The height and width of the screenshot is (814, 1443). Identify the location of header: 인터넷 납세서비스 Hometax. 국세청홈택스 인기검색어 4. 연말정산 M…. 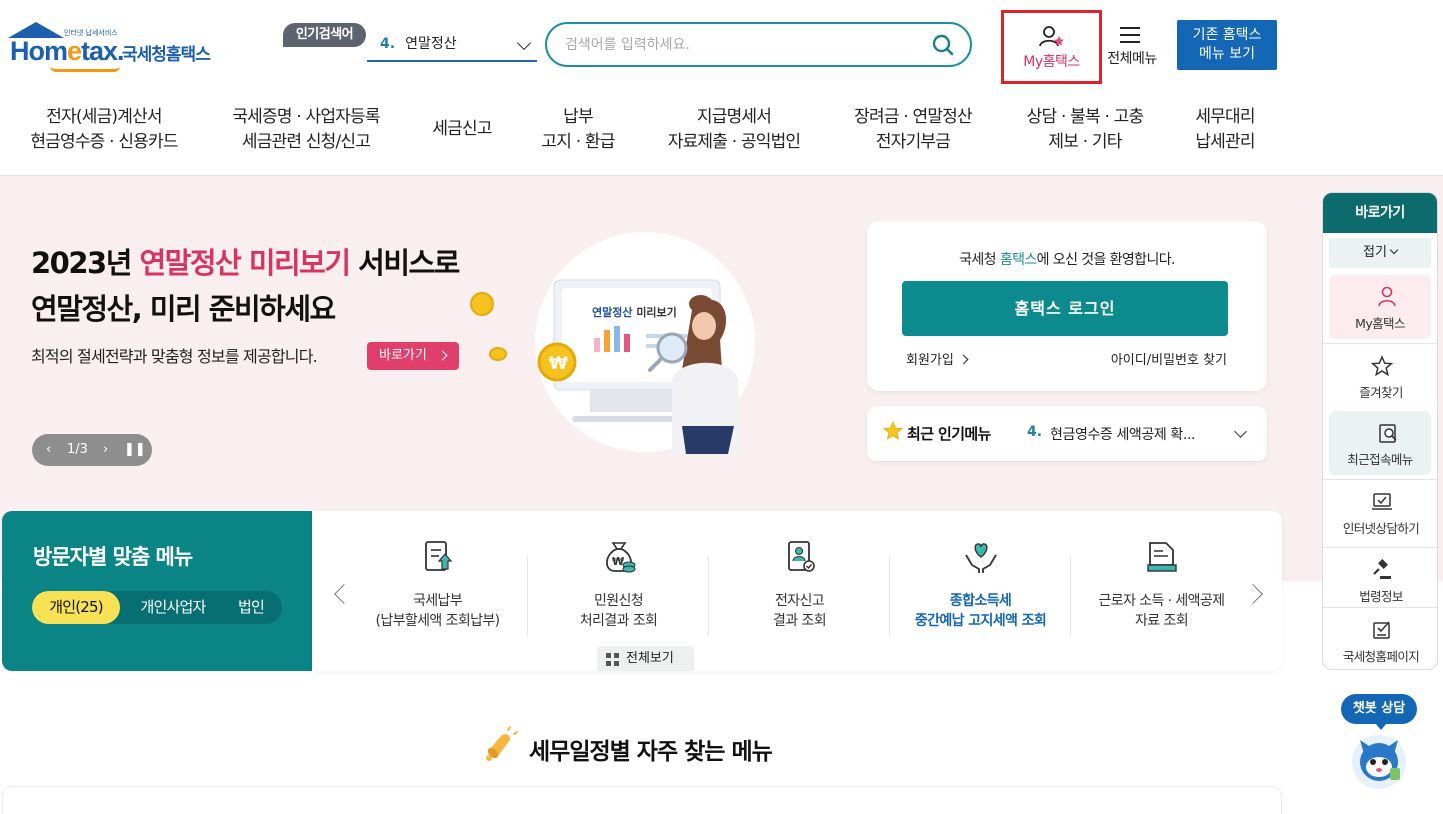
(721, 45).